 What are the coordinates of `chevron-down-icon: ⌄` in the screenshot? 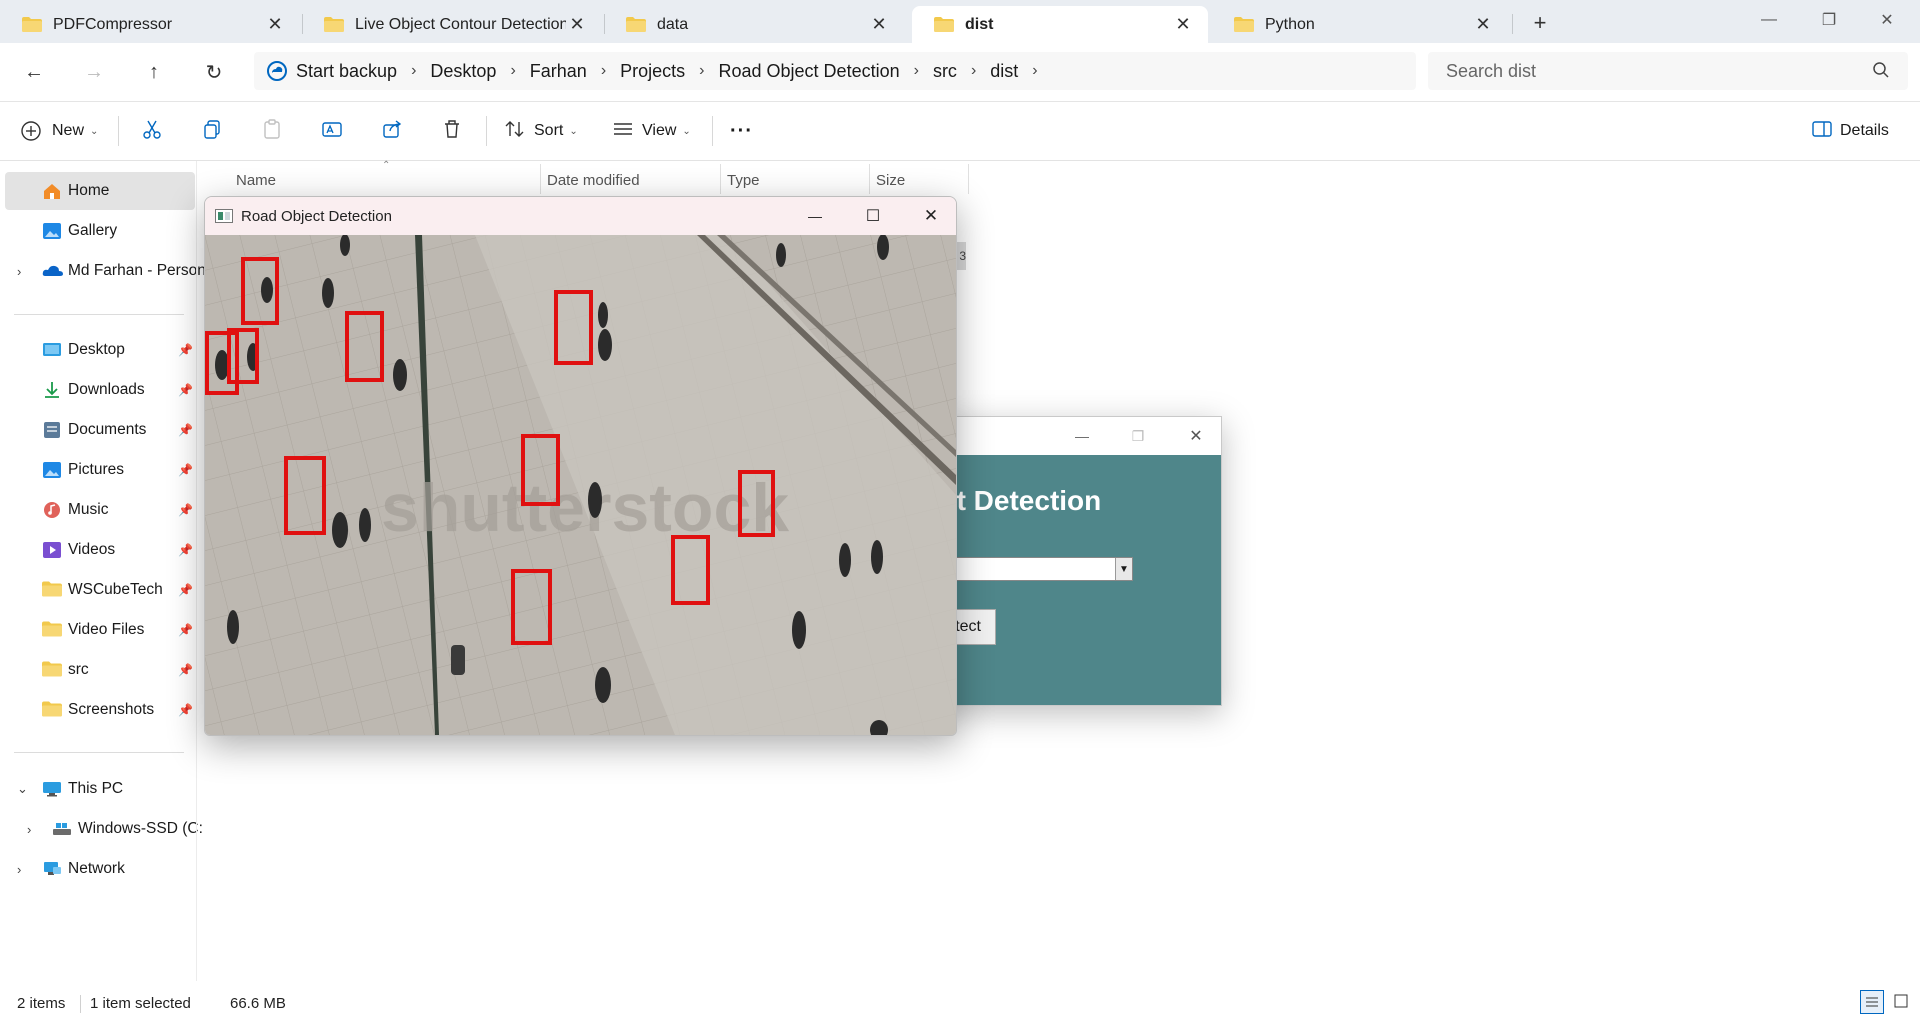 It's located at (22, 789).